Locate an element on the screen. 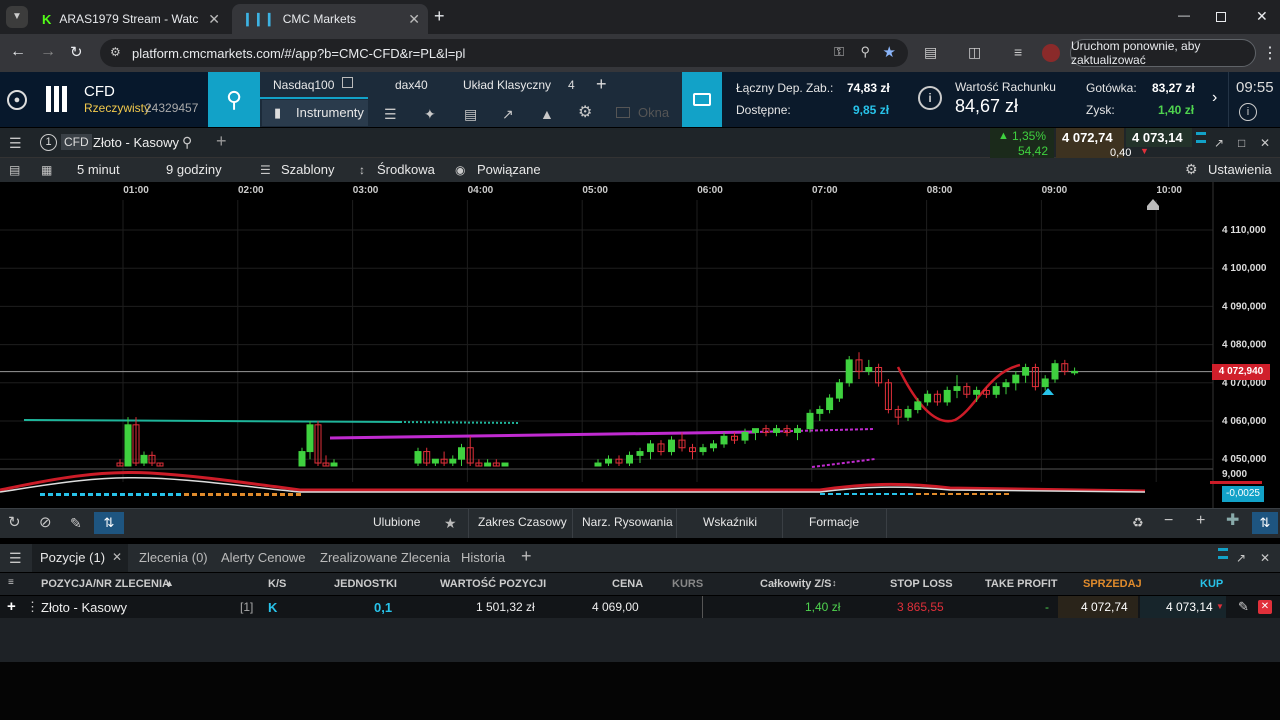 The width and height of the screenshot is (1280, 720). tab-orders: Zlecenia (0) is located at coordinates (173, 557).